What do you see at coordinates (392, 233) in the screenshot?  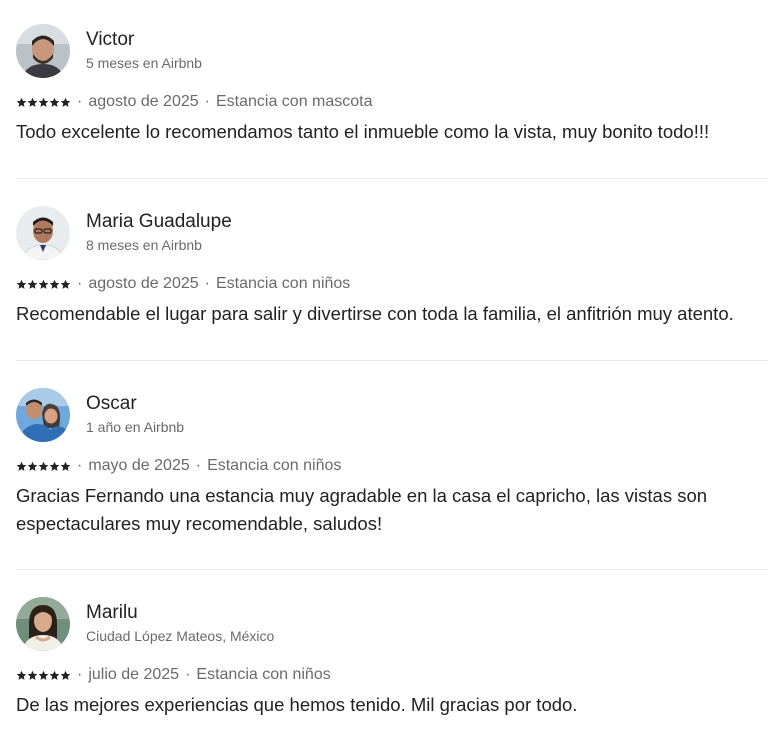 I see `review-header: Maria Guadalupe 8 meses en Airbnb` at bounding box center [392, 233].